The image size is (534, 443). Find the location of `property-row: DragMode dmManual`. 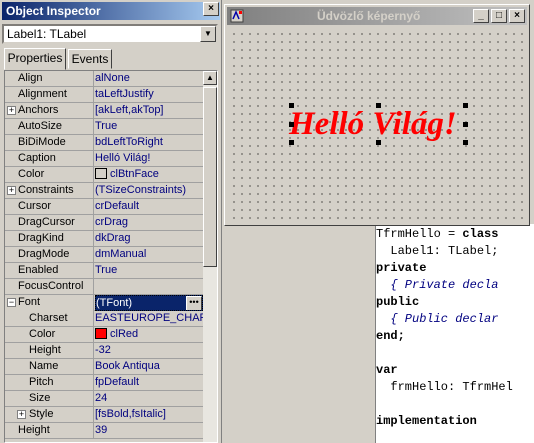

property-row: DragMode dmManual is located at coordinates (104, 255).